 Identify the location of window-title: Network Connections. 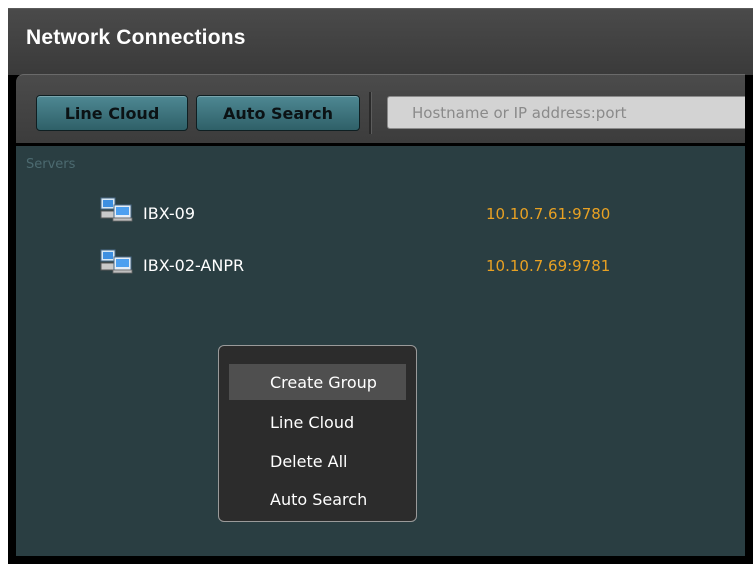
(136, 37).